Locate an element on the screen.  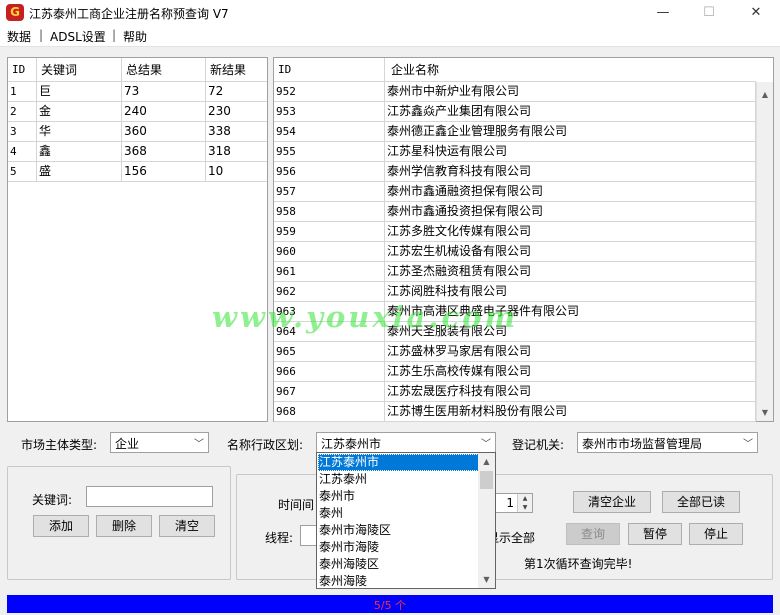
dropdown-option: 泰州市海陵 is located at coordinates (398, 547).